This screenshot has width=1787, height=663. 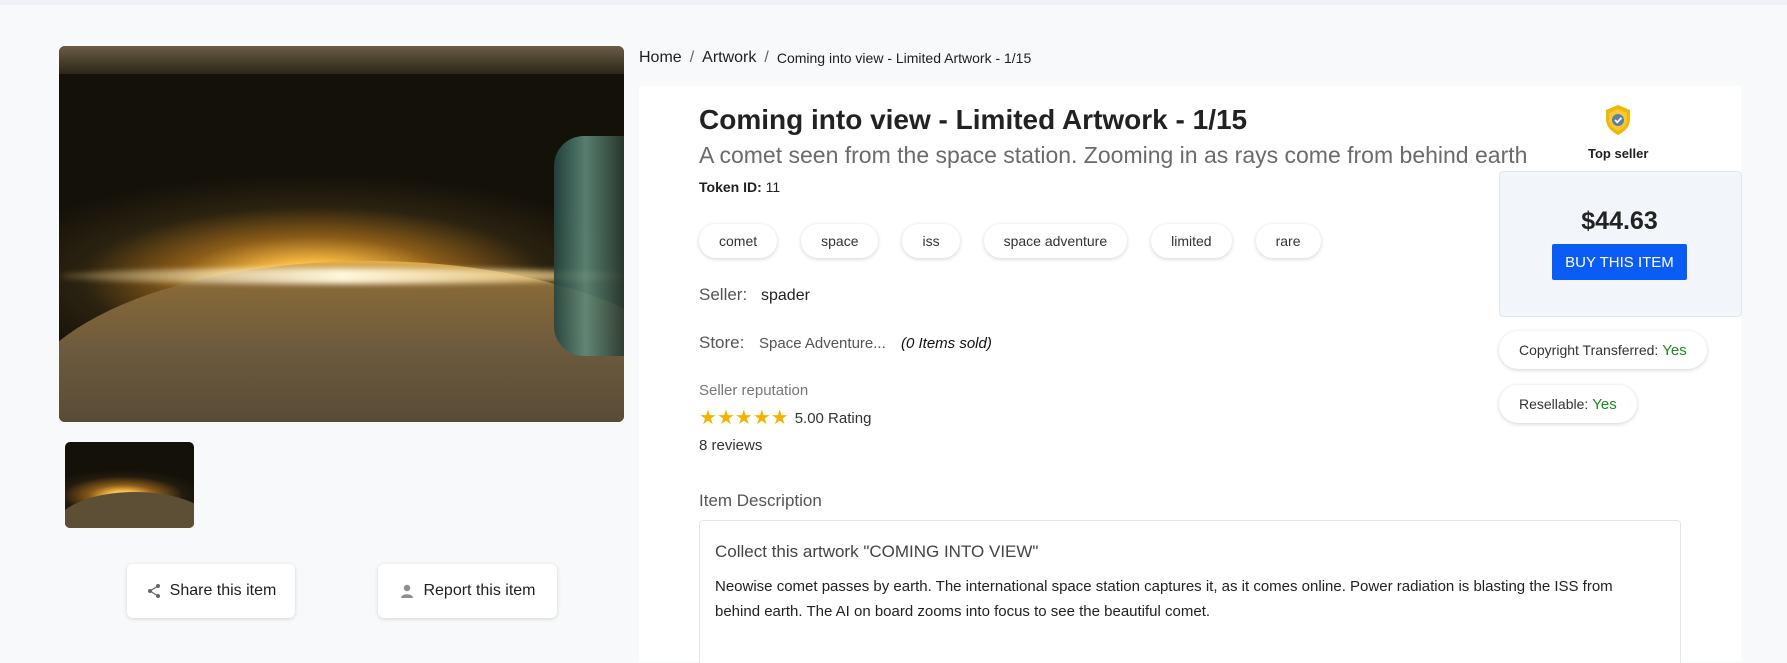 What do you see at coordinates (773, 187) in the screenshot?
I see `token-id-value: 11` at bounding box center [773, 187].